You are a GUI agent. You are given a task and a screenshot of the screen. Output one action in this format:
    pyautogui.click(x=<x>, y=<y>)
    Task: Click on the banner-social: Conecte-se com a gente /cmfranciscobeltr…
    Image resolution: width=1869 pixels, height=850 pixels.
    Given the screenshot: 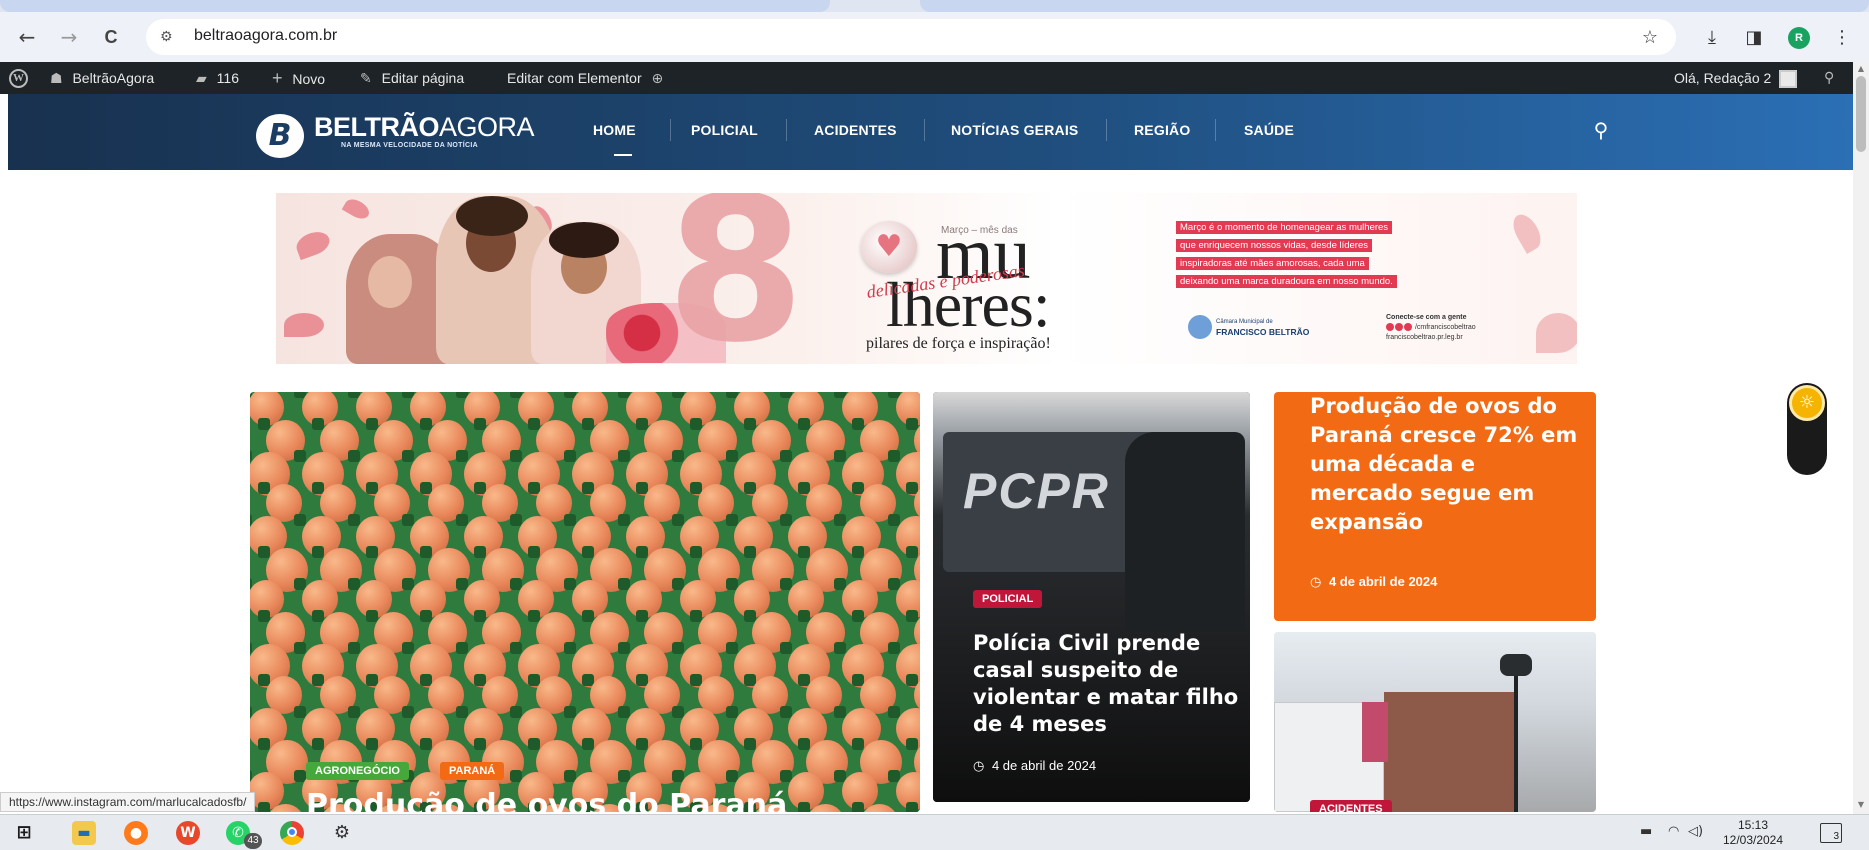 What is the action you would take?
    pyautogui.click(x=1431, y=328)
    